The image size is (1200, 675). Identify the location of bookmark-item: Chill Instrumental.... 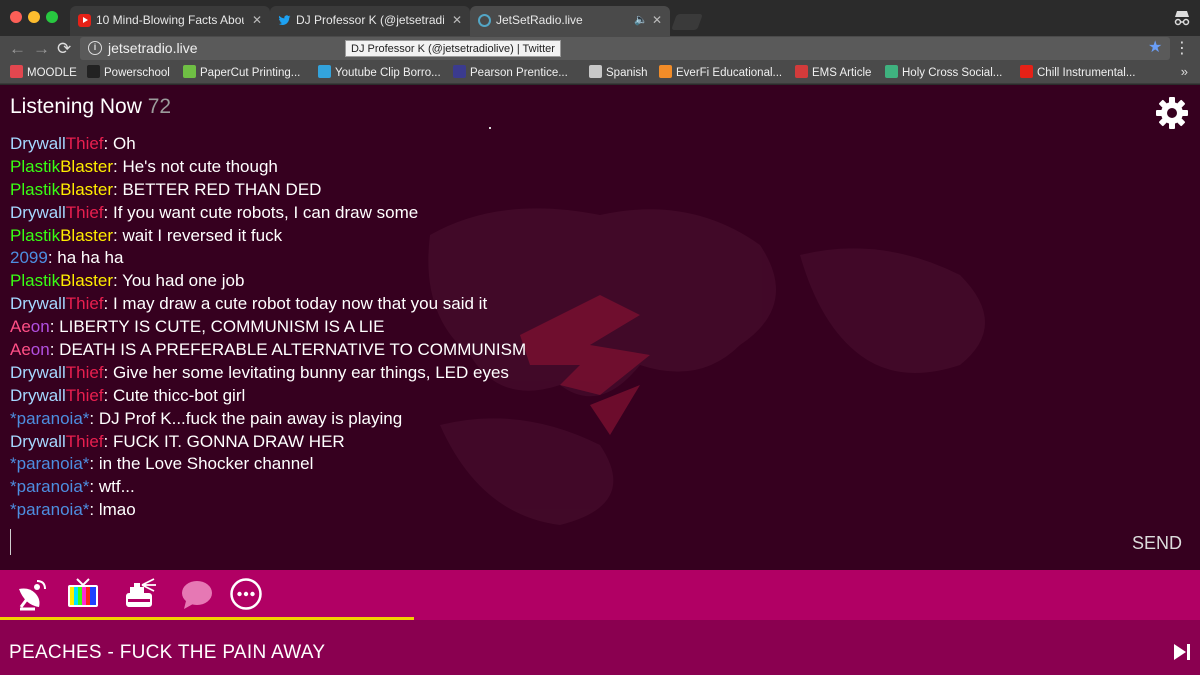
(1077, 73).